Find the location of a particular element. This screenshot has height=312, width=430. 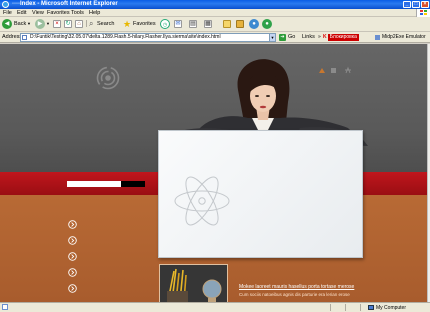

minimize-button: _ is located at coordinates (407, 4).